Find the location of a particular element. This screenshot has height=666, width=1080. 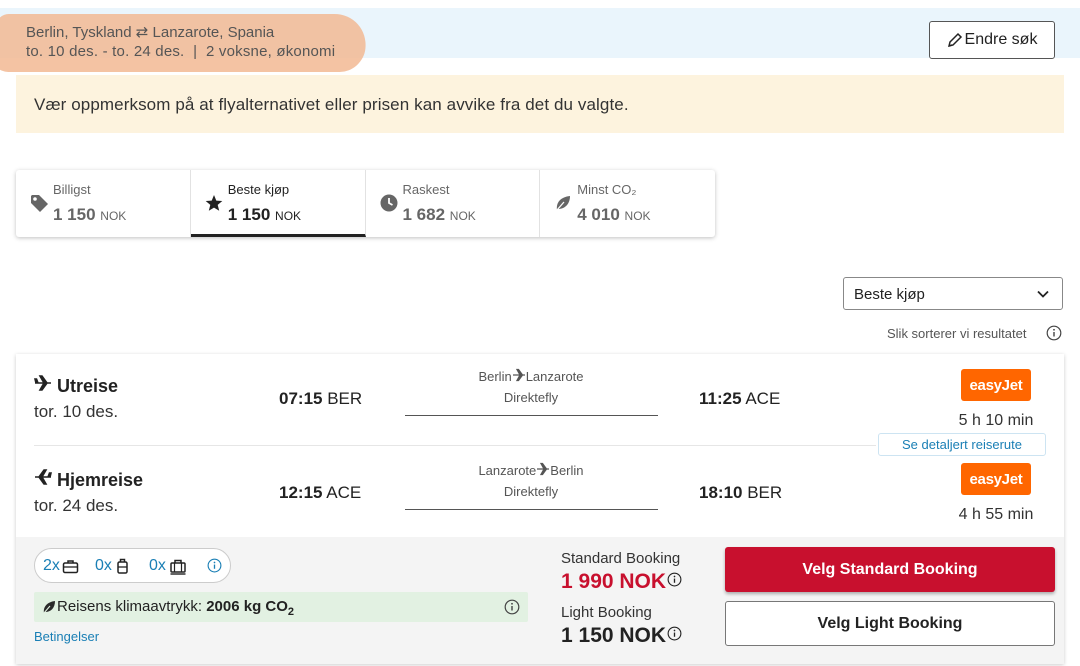

climate-text: Reisens klimaavtrykk: 2006 kg CO2 is located at coordinates (176, 608).